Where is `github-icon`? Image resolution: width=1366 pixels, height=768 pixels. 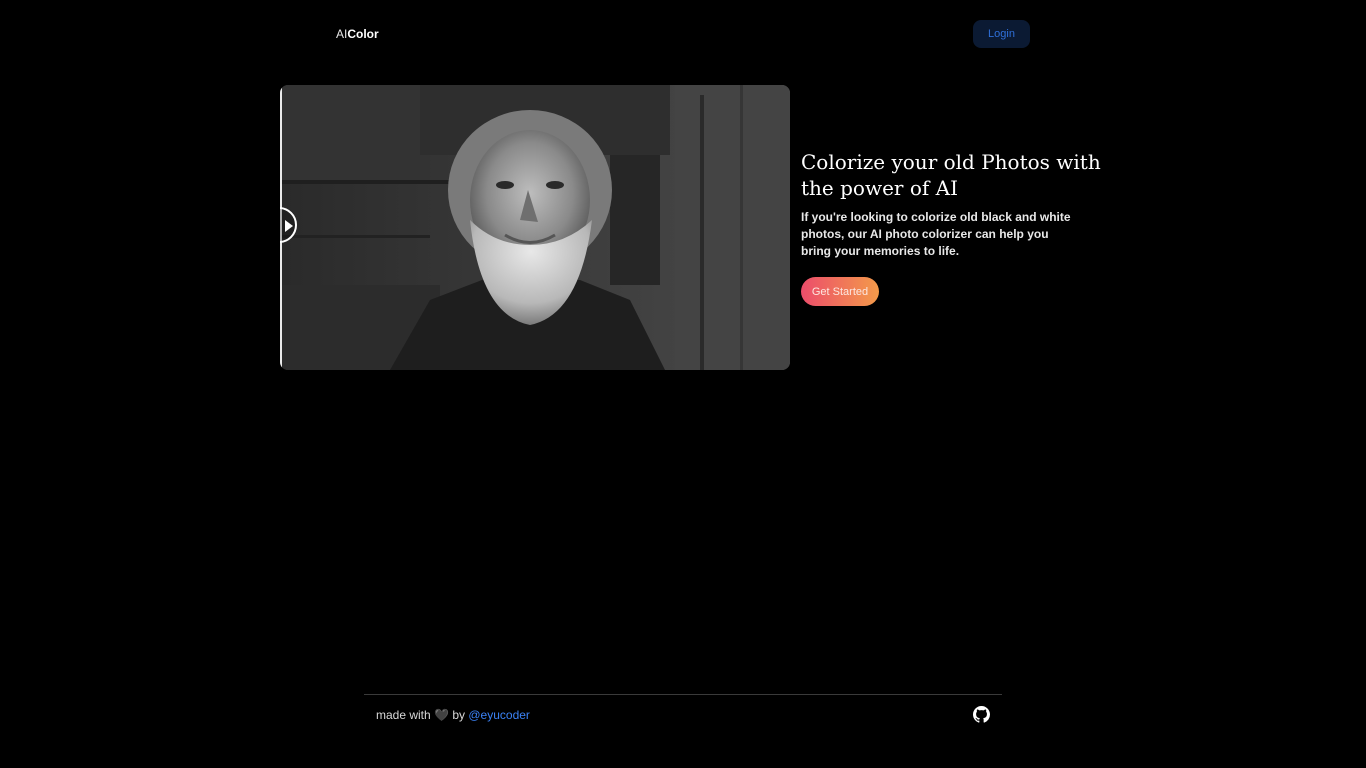 github-icon is located at coordinates (981, 714).